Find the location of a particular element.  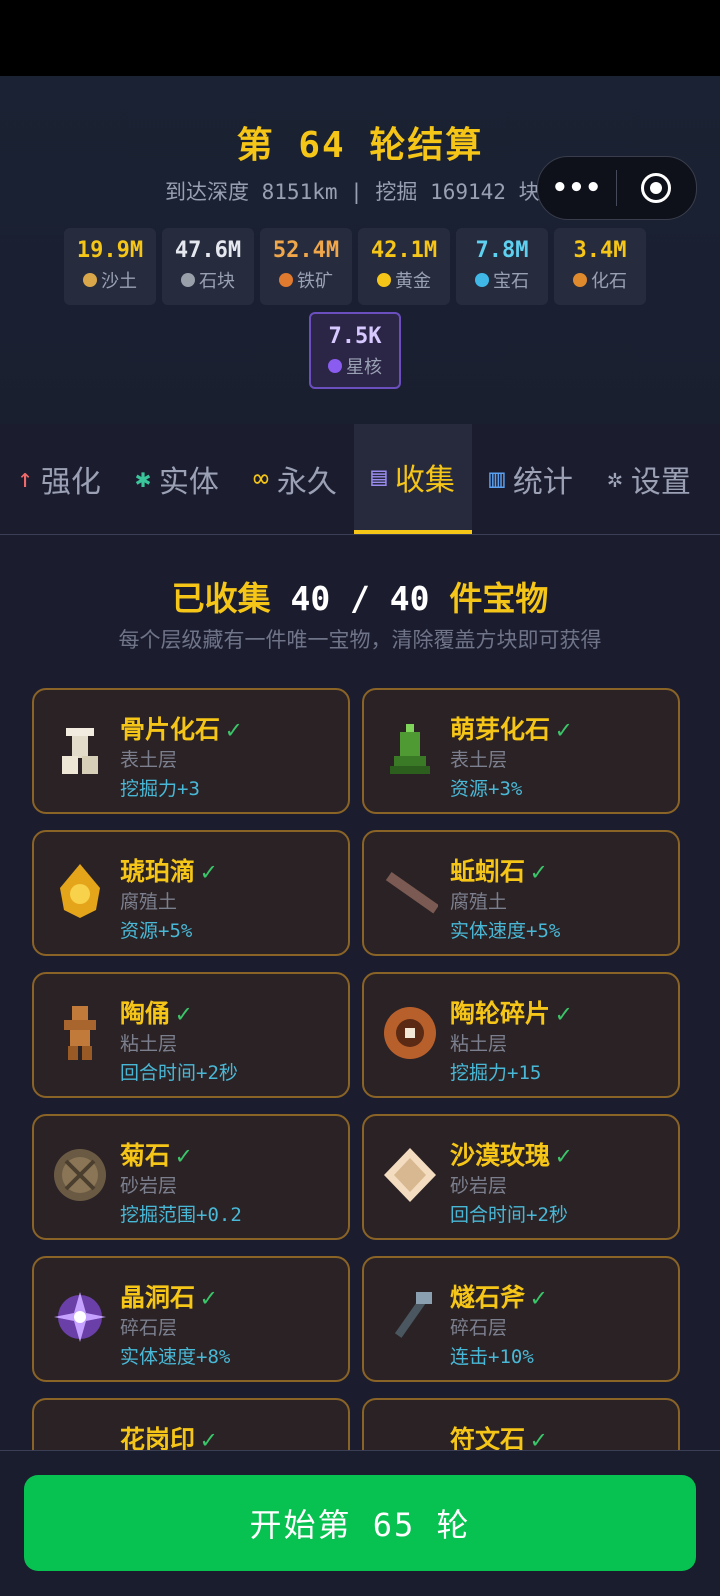

resource-6: 7.5K 星核 is located at coordinates (355, 350).